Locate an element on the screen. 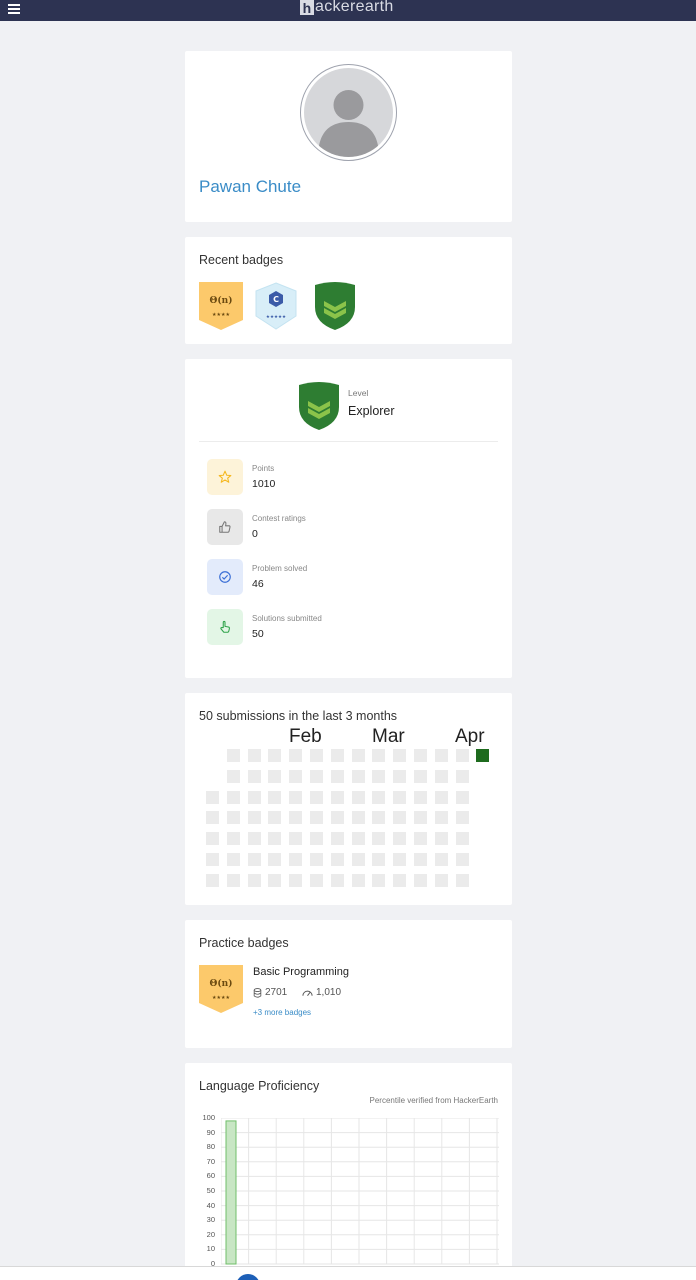  profile-name: Pawan Chute is located at coordinates (250, 187).